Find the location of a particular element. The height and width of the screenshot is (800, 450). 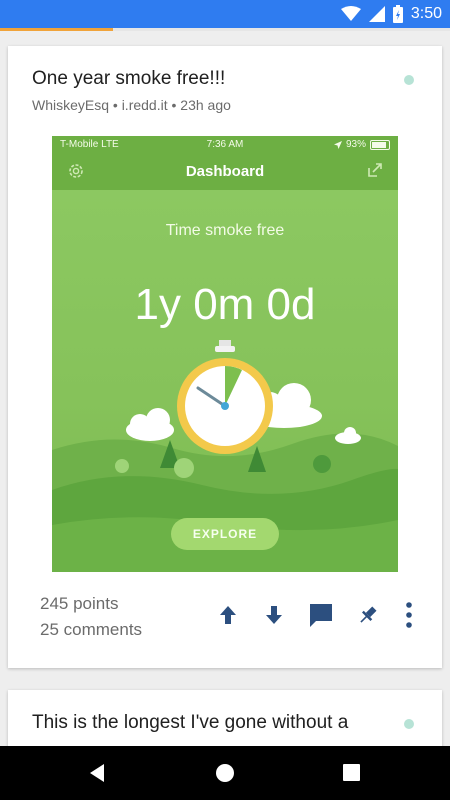

status-clock: 3:50 is located at coordinates (426, 13).